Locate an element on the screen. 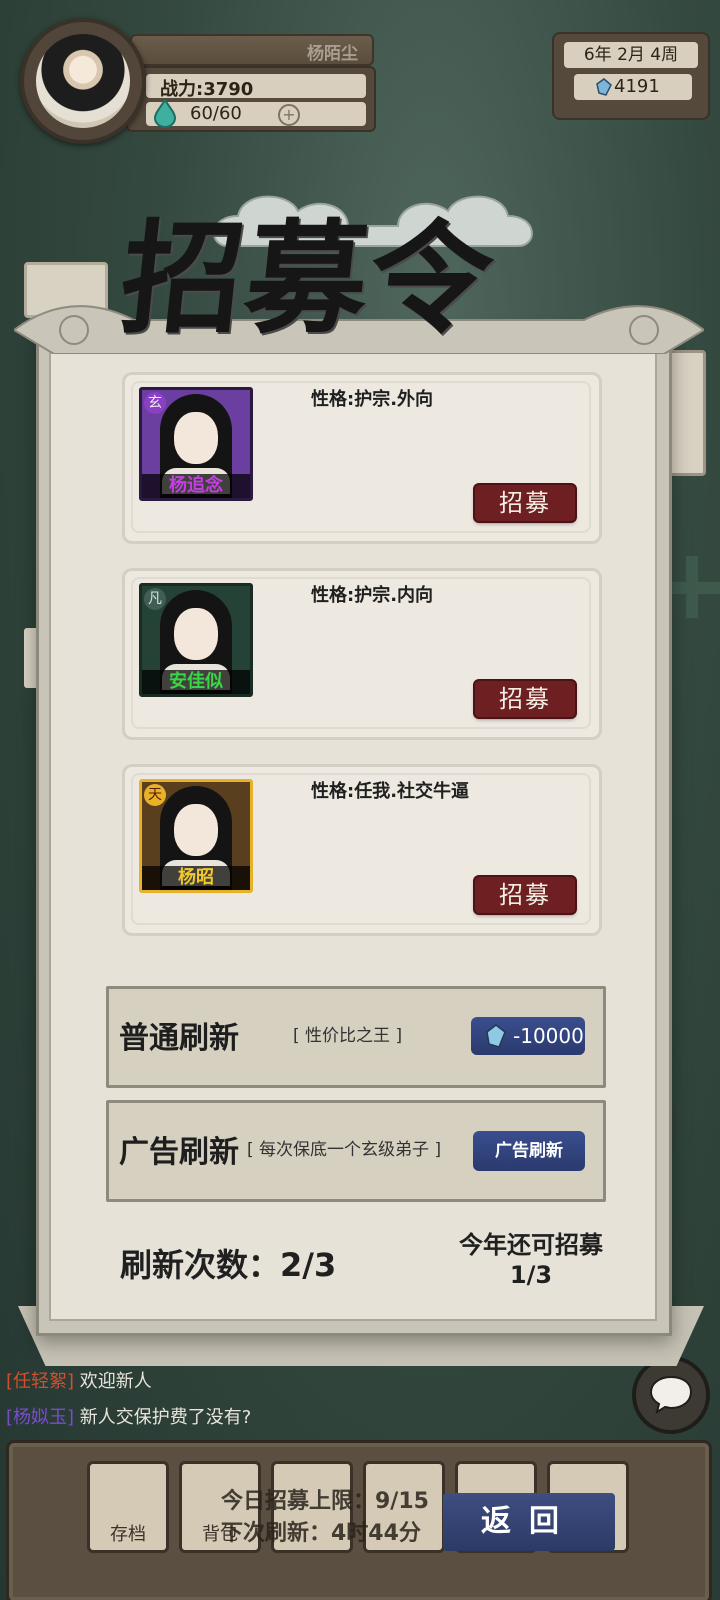 The height and width of the screenshot is (1600, 720). stamina-drop-icon is located at coordinates (165, 113).